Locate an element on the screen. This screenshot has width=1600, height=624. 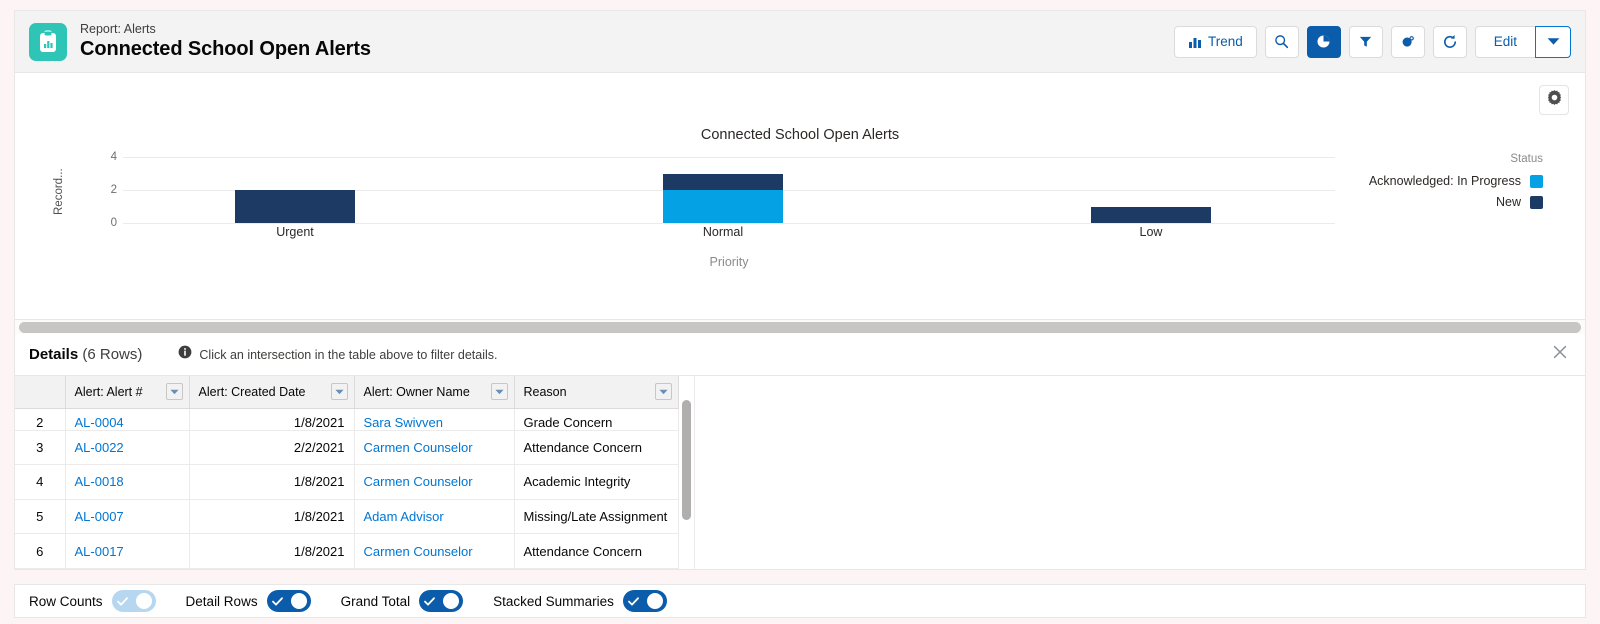
column-header-reason: Reason is located at coordinates (596, 392).